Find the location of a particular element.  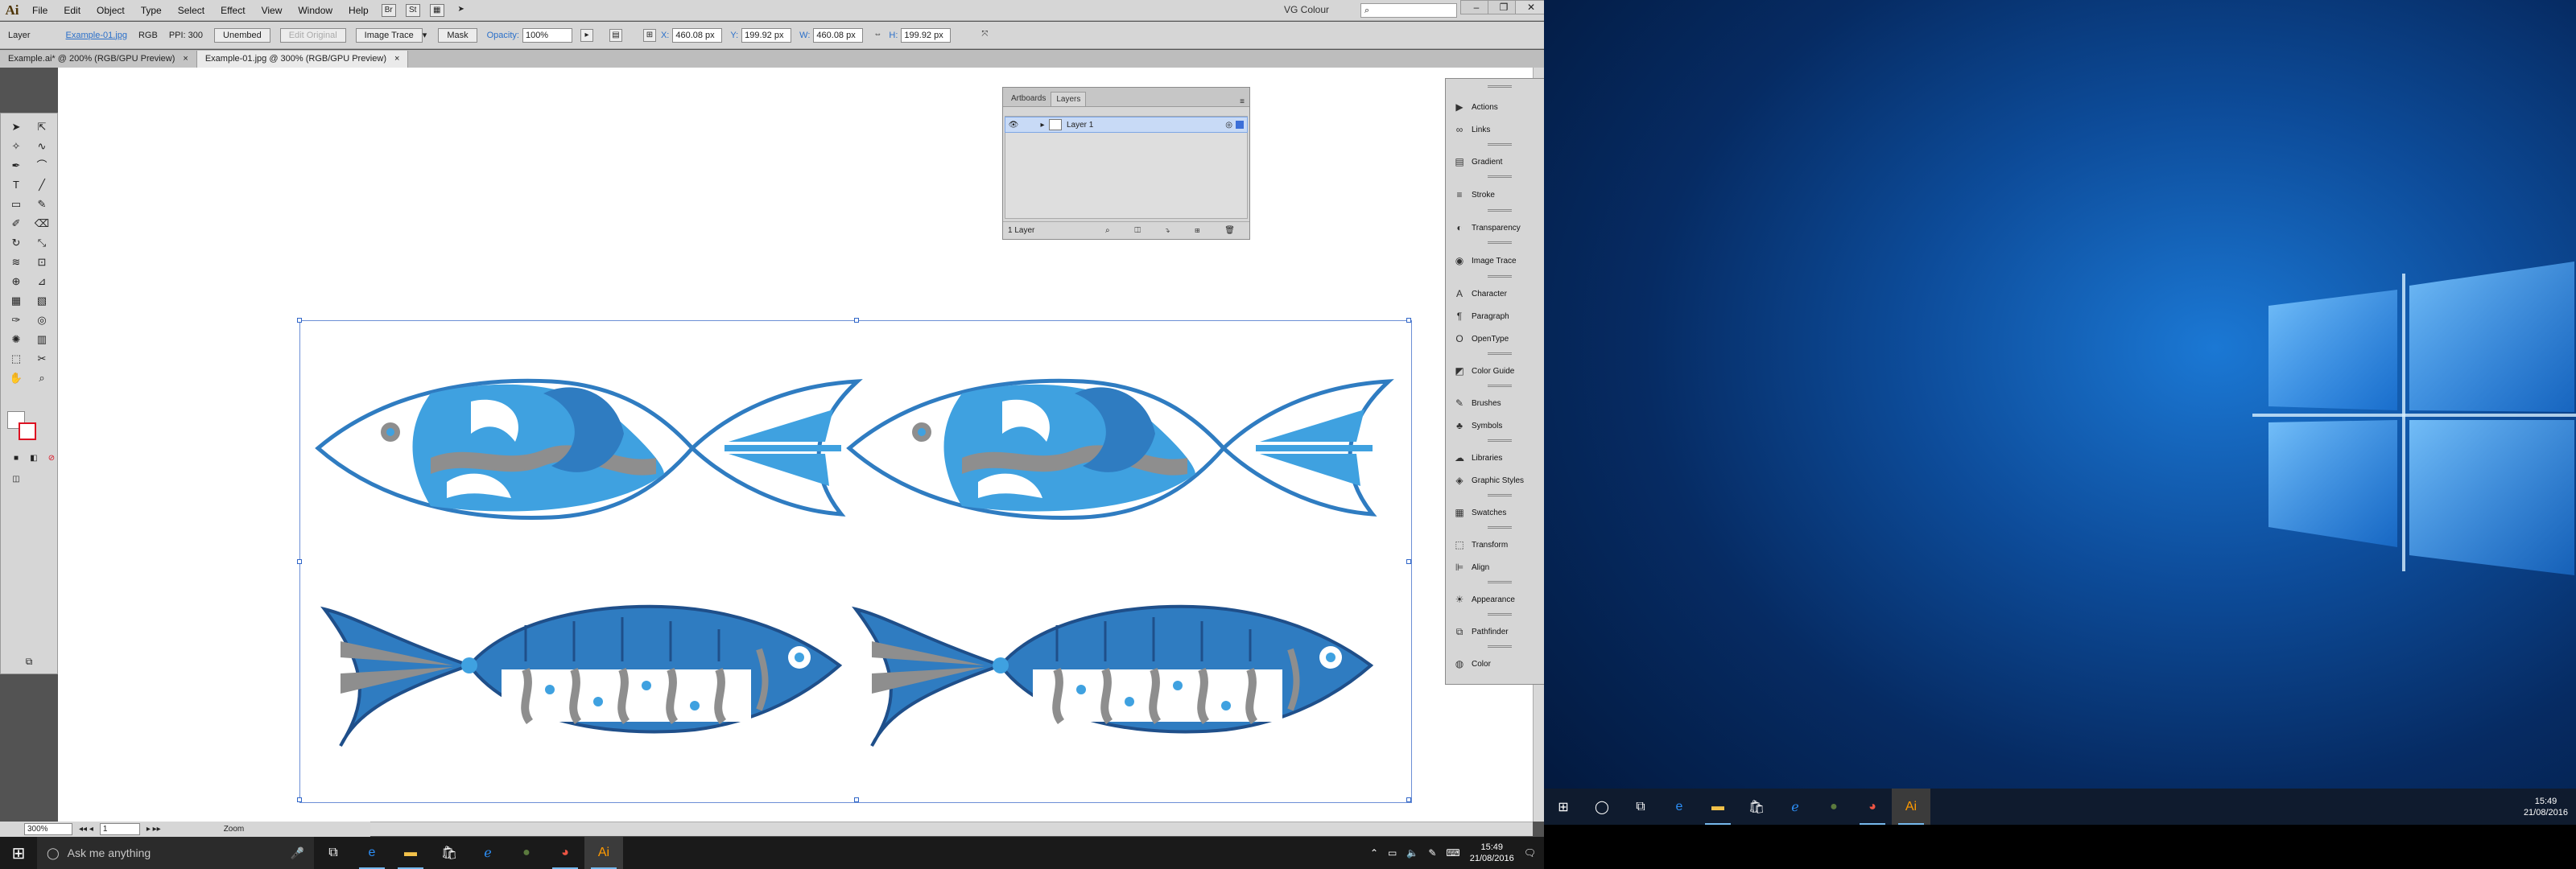

menu-file: File is located at coordinates (40, 10).